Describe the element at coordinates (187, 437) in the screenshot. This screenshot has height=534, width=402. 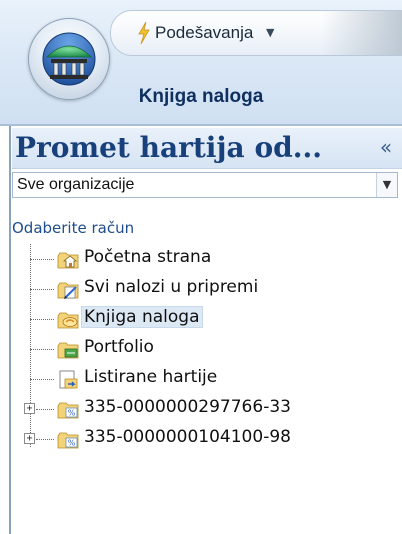
I see `tree-item-label: 335-0000000104100-98` at that location.